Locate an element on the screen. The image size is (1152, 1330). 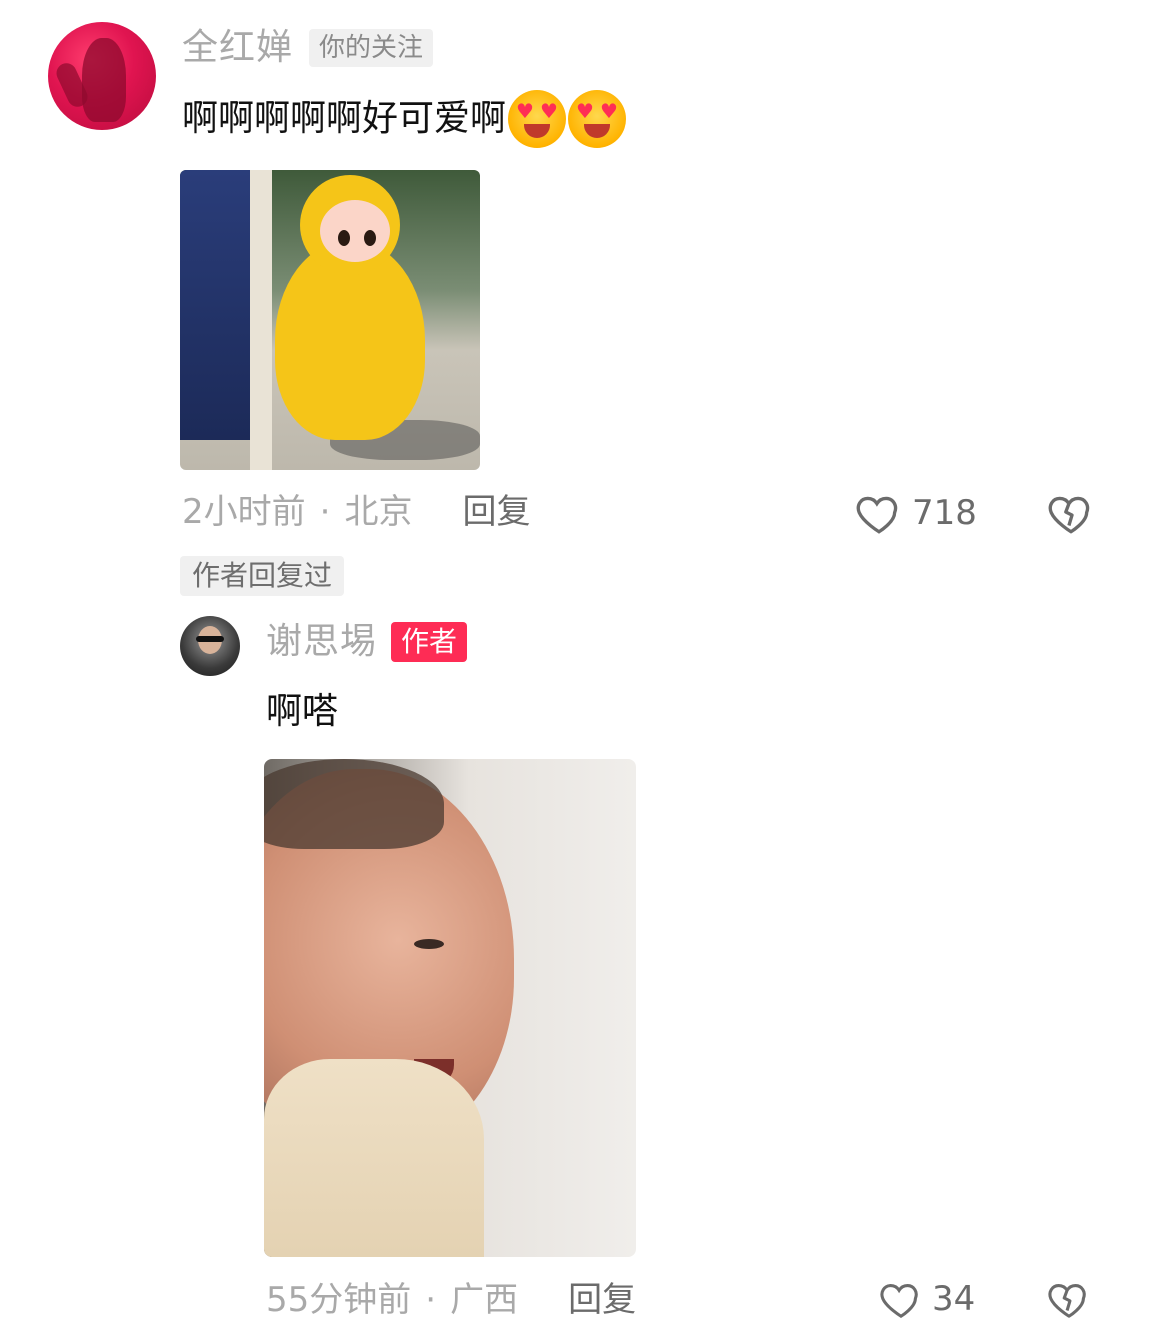
like-button: 718 is located at coordinates (915, 513).